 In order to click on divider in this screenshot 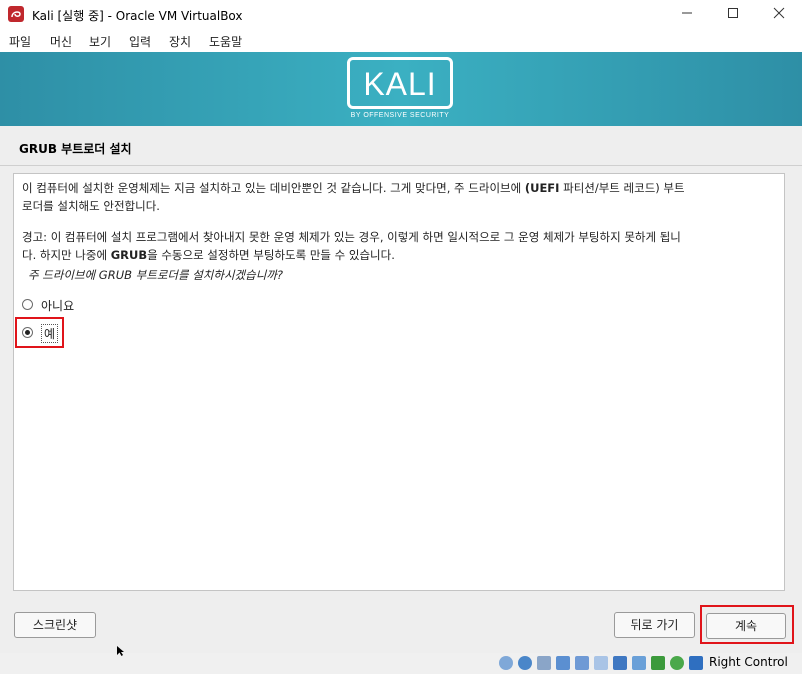, I will do `click(401, 165)`.